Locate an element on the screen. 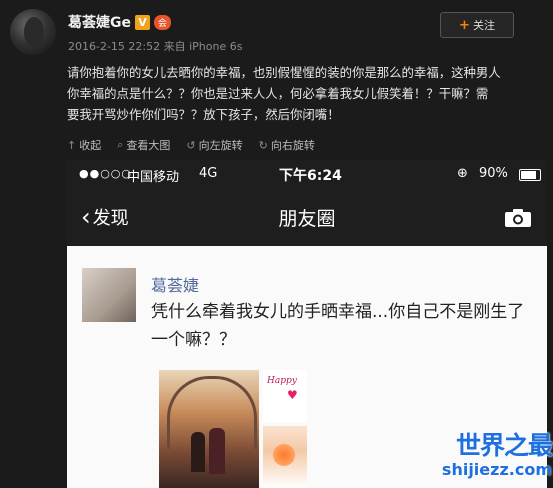 The width and height of the screenshot is (553, 488). rotate-right-button: ↻ 向右旋转 is located at coordinates (287, 145).